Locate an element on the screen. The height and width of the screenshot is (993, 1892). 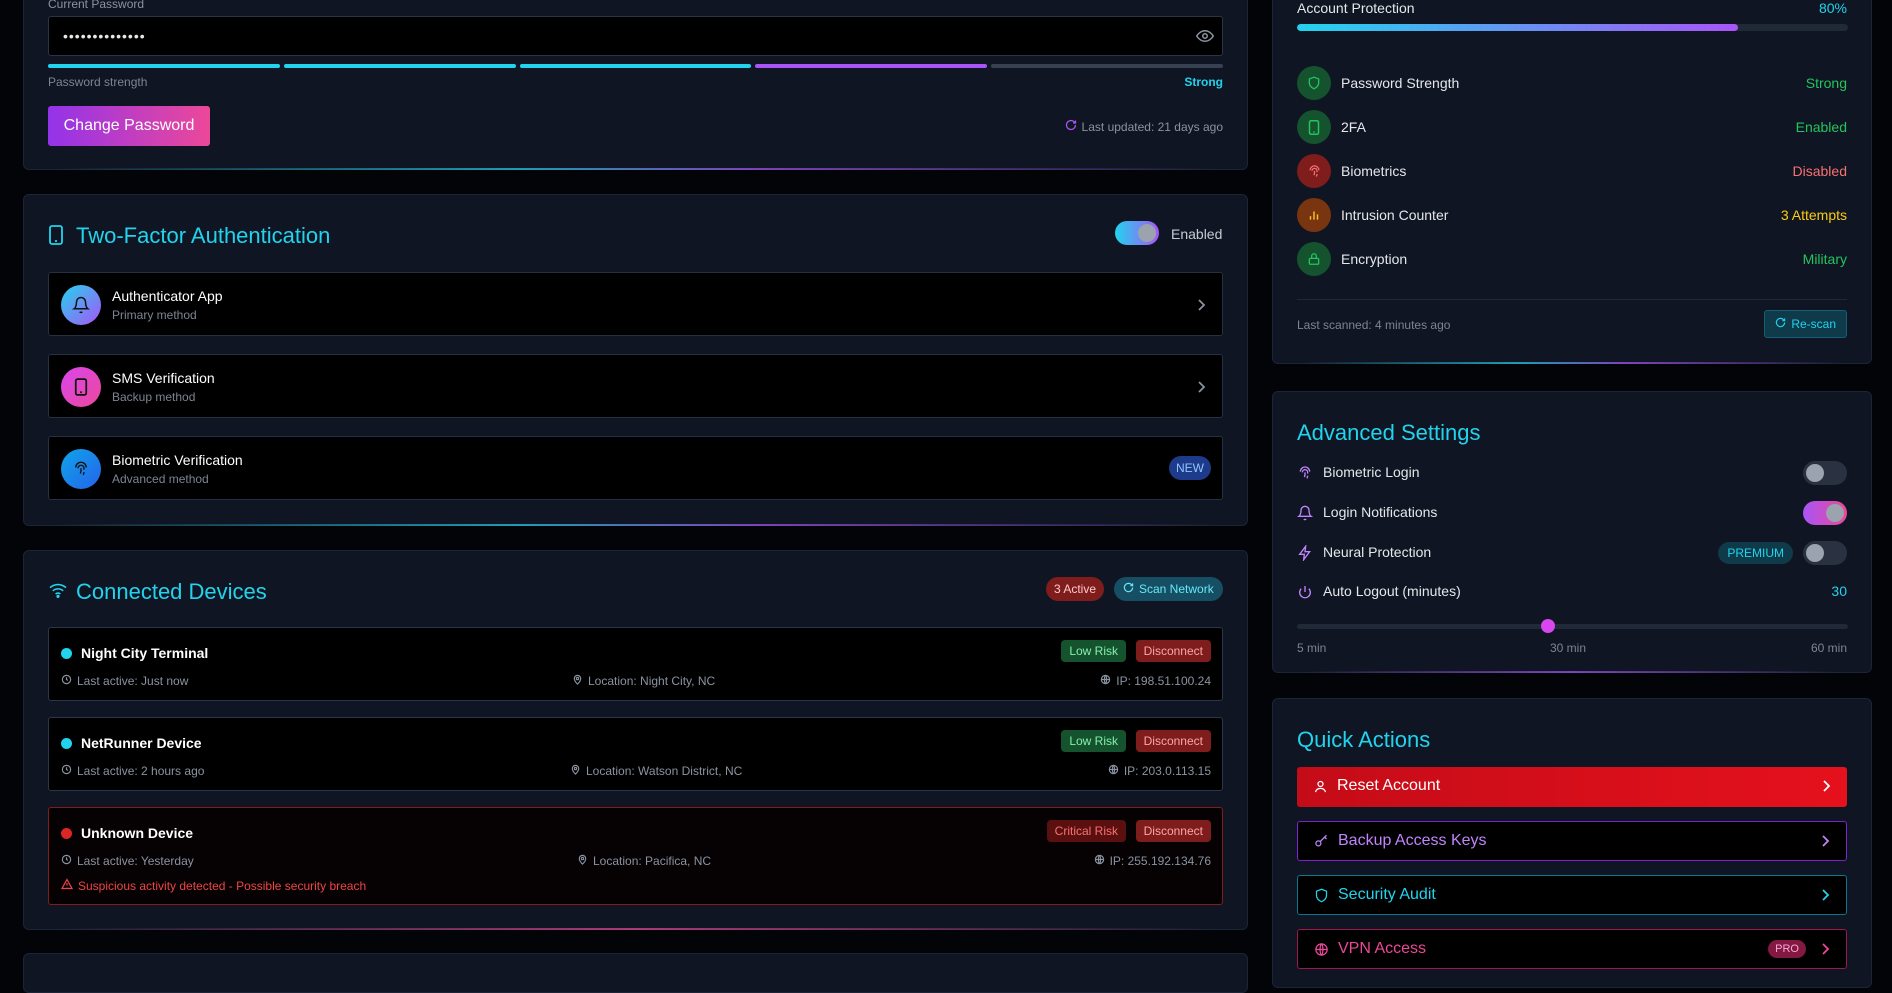
device-location: Location: Night City, NC is located at coordinates (643, 681).